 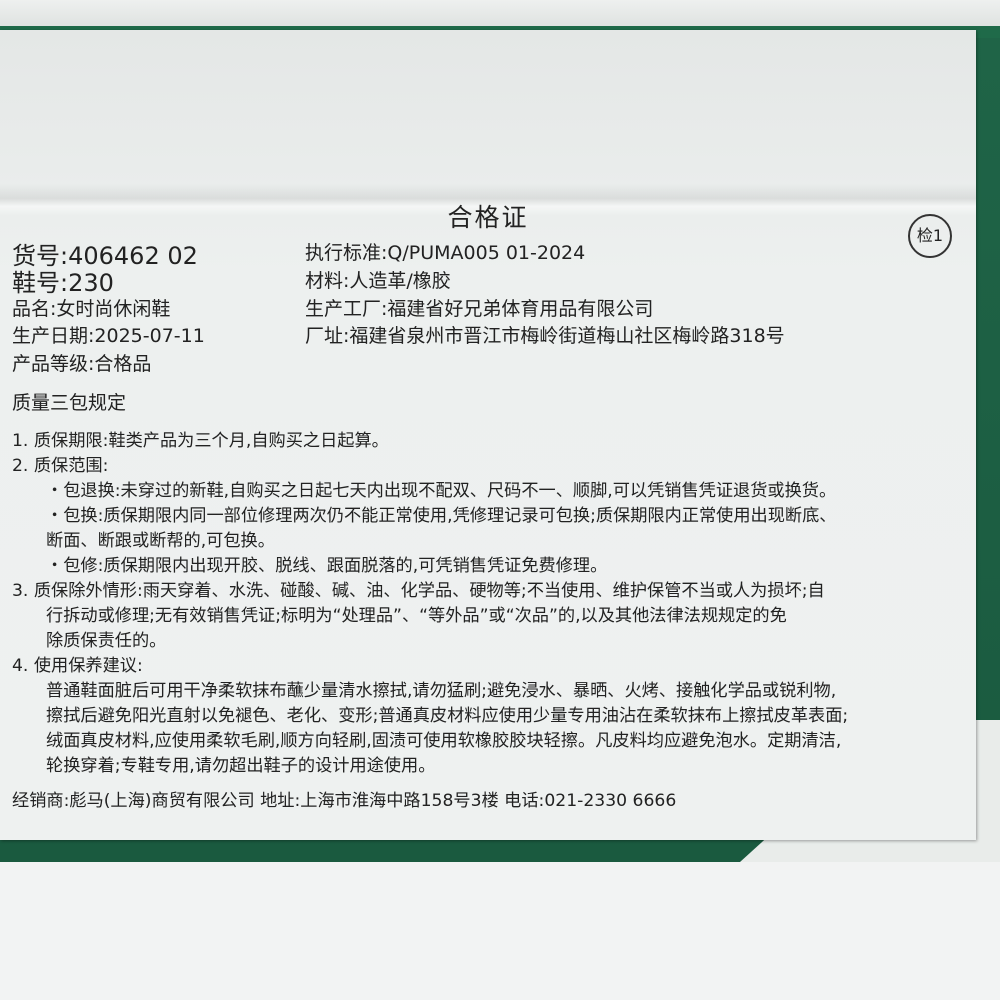 I want to click on field-label: 品名:, so click(x=34, y=309).